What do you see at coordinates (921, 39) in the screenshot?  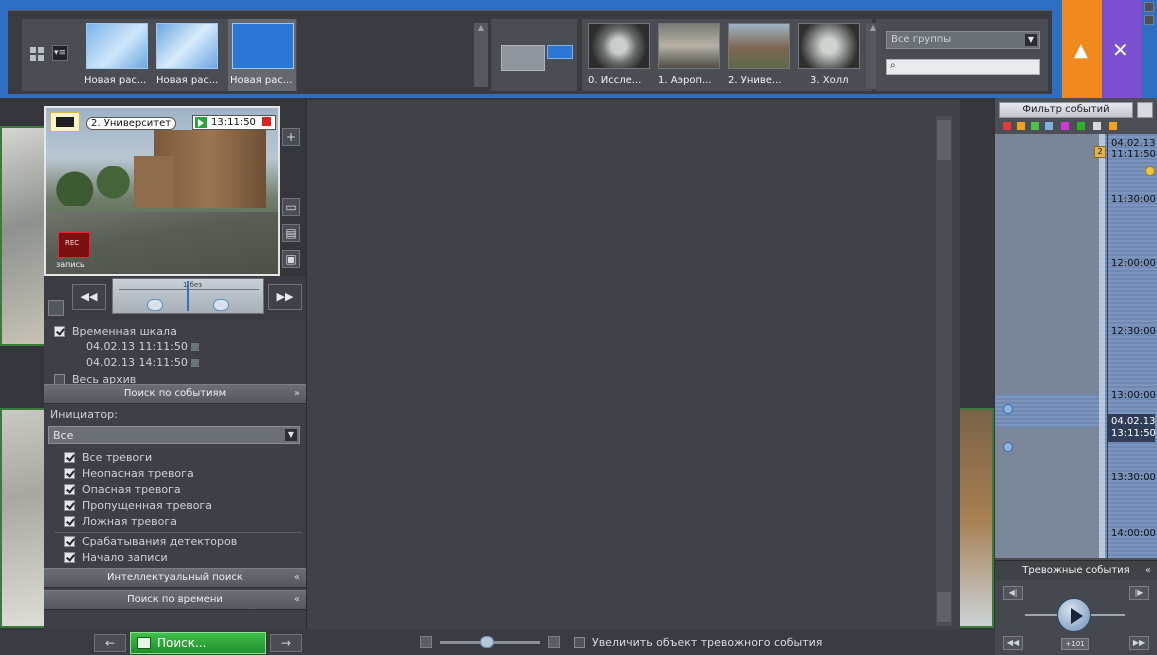 I see `groups-select-value: Все группы` at bounding box center [921, 39].